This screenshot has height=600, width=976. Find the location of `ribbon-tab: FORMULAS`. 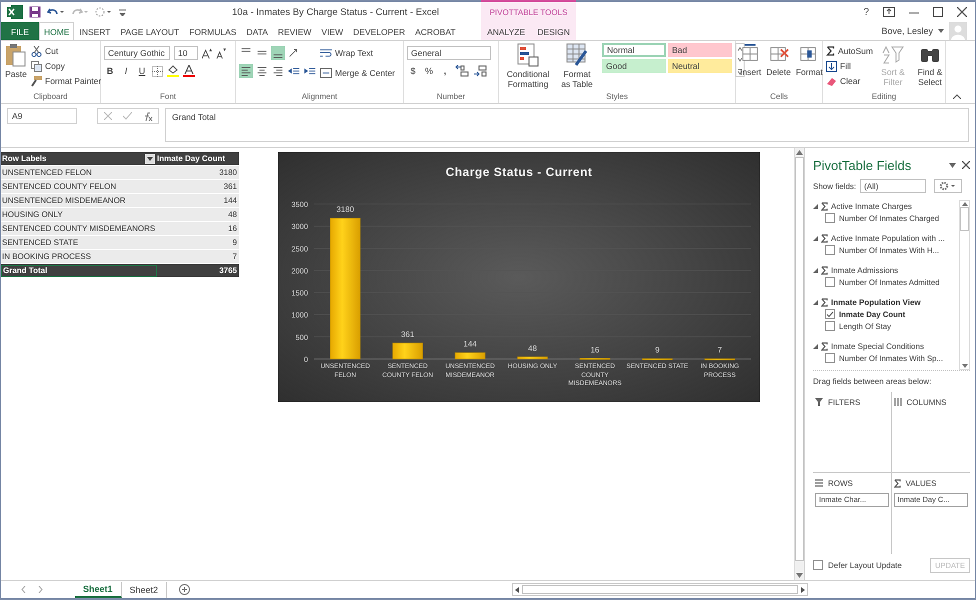

ribbon-tab: FORMULAS is located at coordinates (213, 31).